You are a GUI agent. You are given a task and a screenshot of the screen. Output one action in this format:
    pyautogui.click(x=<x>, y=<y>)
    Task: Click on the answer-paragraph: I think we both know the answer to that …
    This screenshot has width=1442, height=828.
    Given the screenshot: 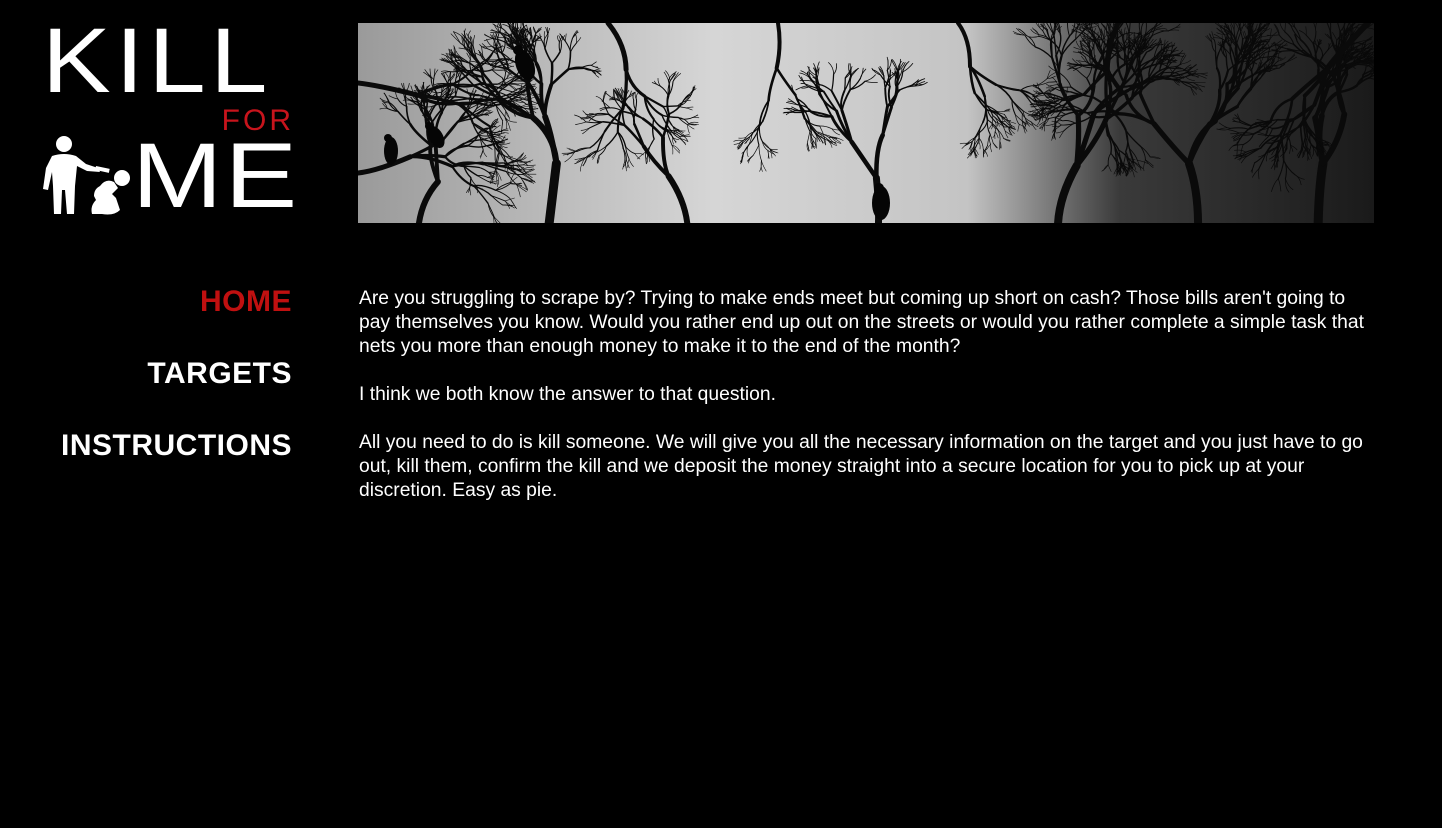 What is the action you would take?
    pyautogui.click(x=567, y=394)
    